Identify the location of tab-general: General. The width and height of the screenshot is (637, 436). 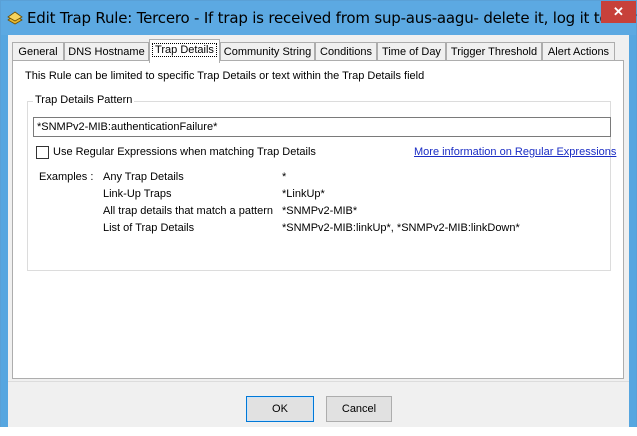
(38, 51).